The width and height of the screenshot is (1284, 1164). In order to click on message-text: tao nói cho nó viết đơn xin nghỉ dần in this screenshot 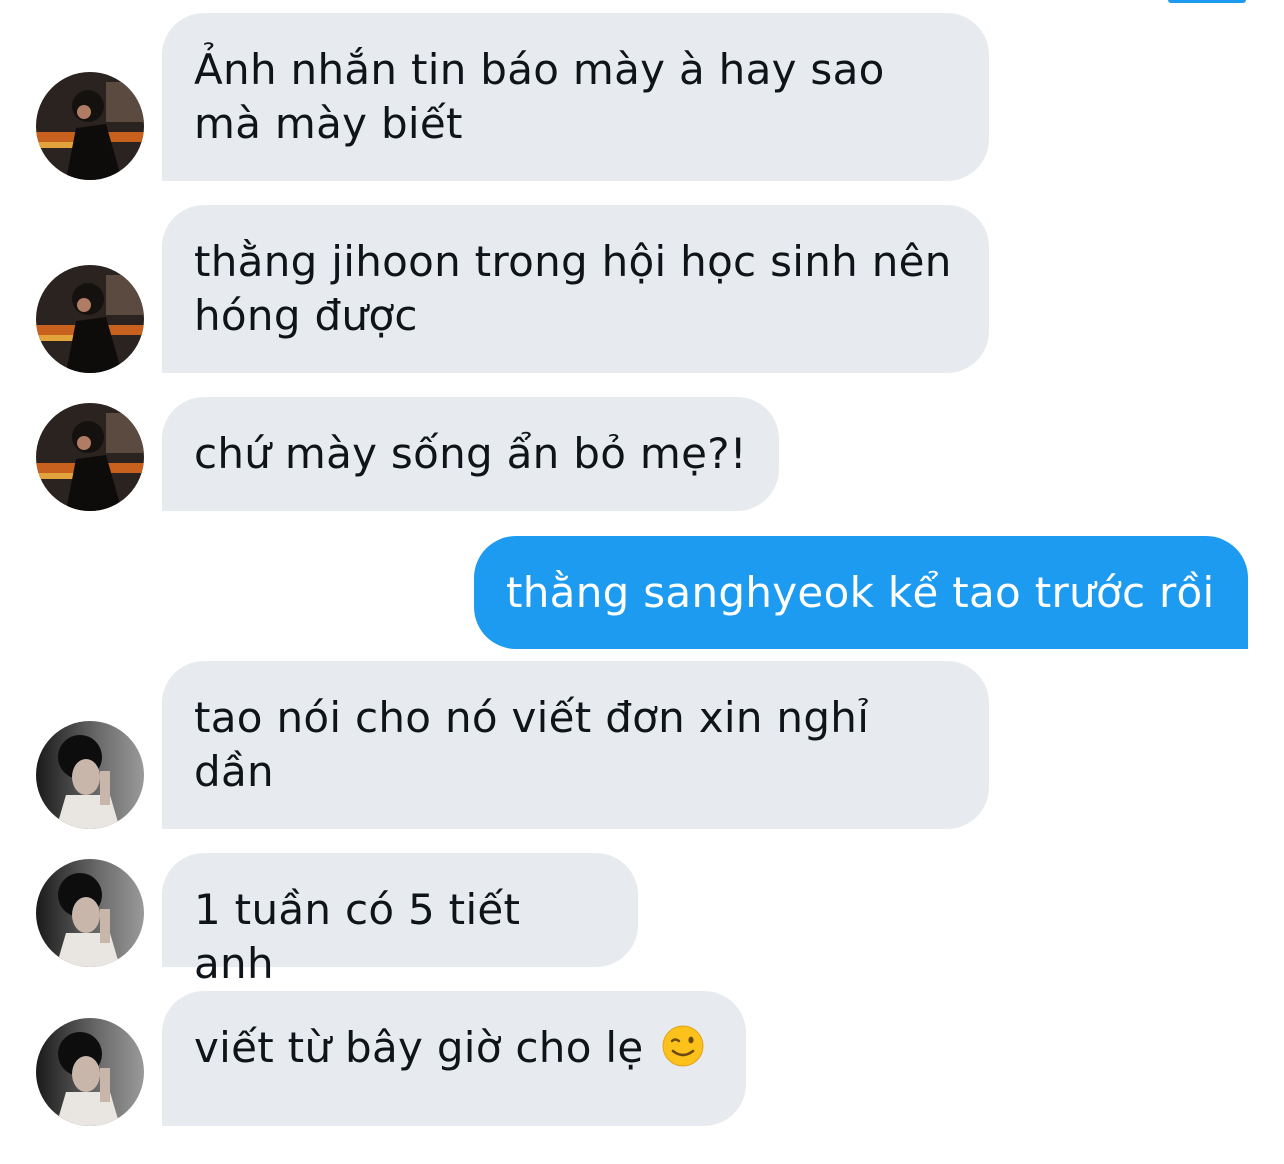, I will do `click(532, 744)`.